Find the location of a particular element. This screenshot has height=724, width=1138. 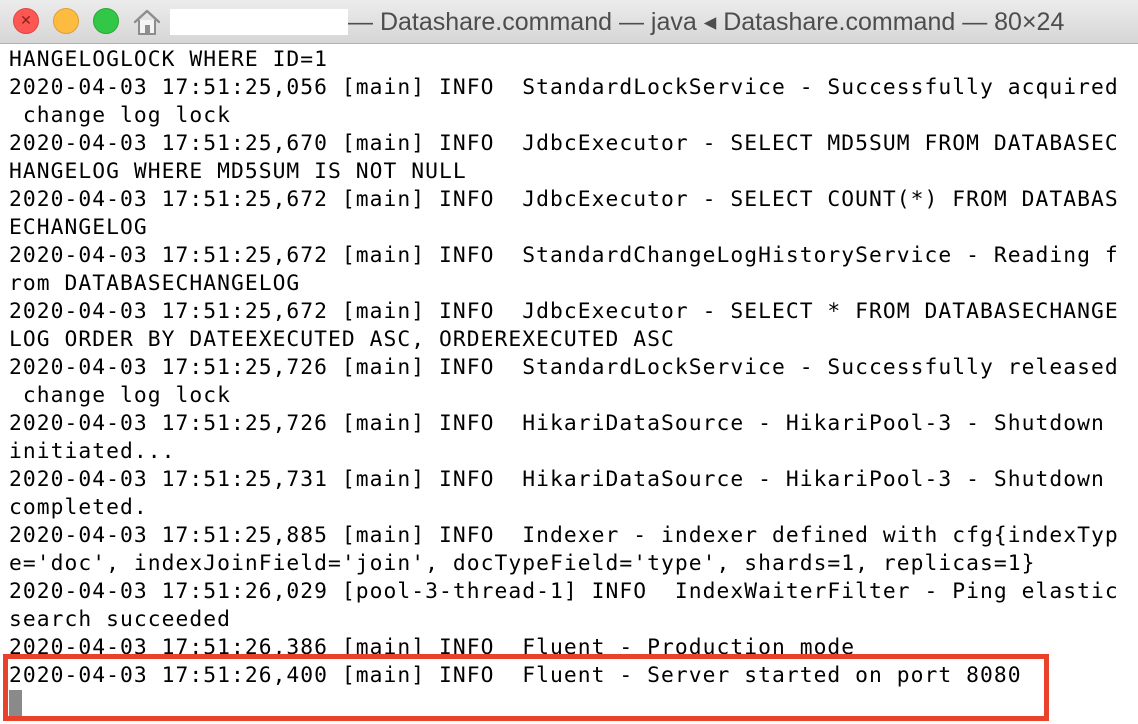

zoom-button is located at coordinates (106, 21).